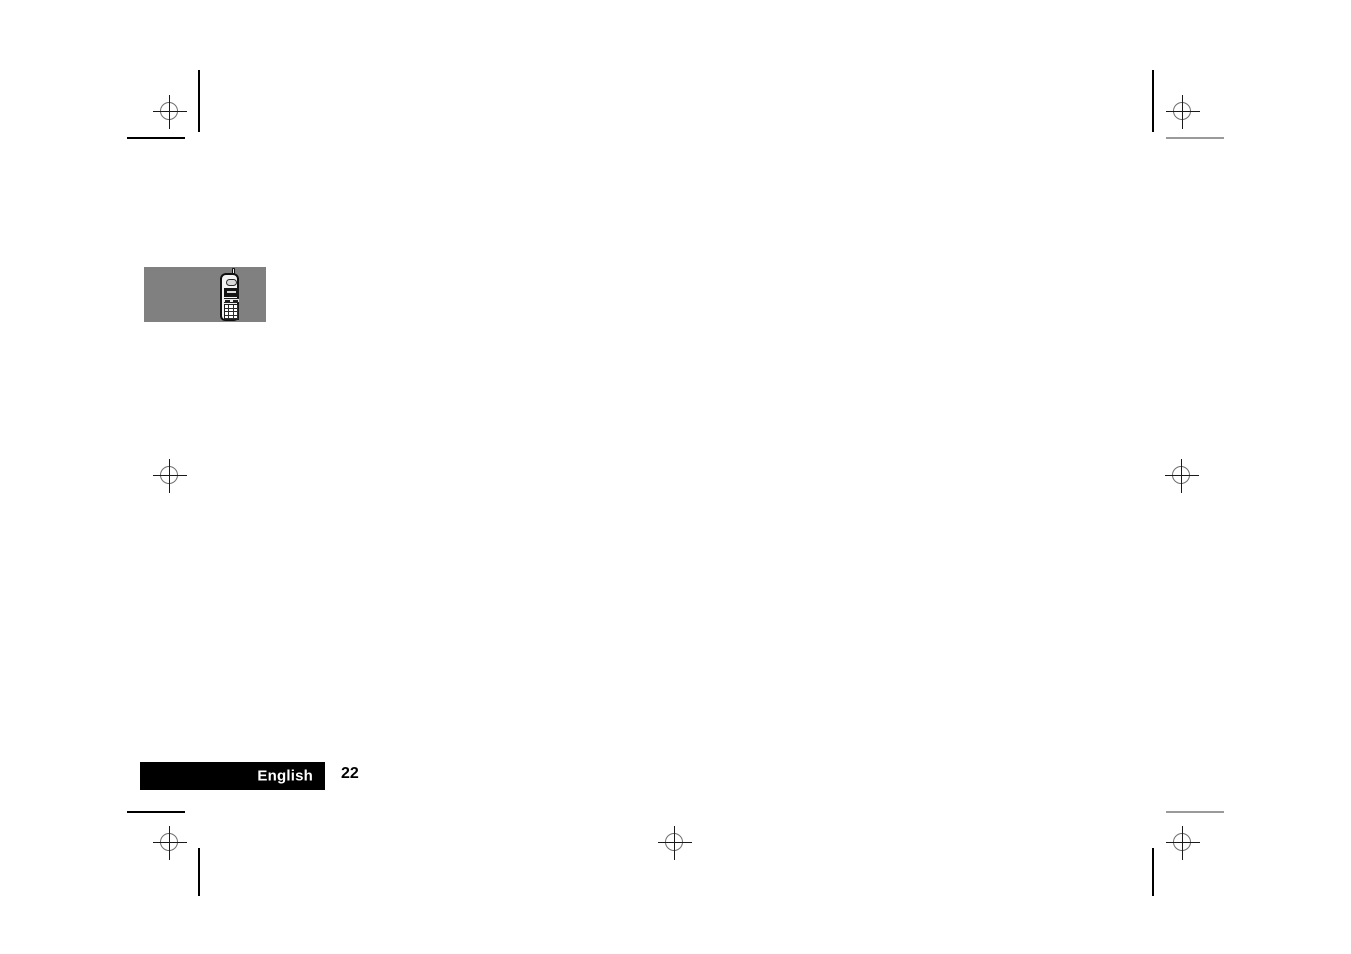 Image resolution: width=1351 pixels, height=954 pixels. What do you see at coordinates (235, 317) in the screenshot?
I see `handset-key` at bounding box center [235, 317].